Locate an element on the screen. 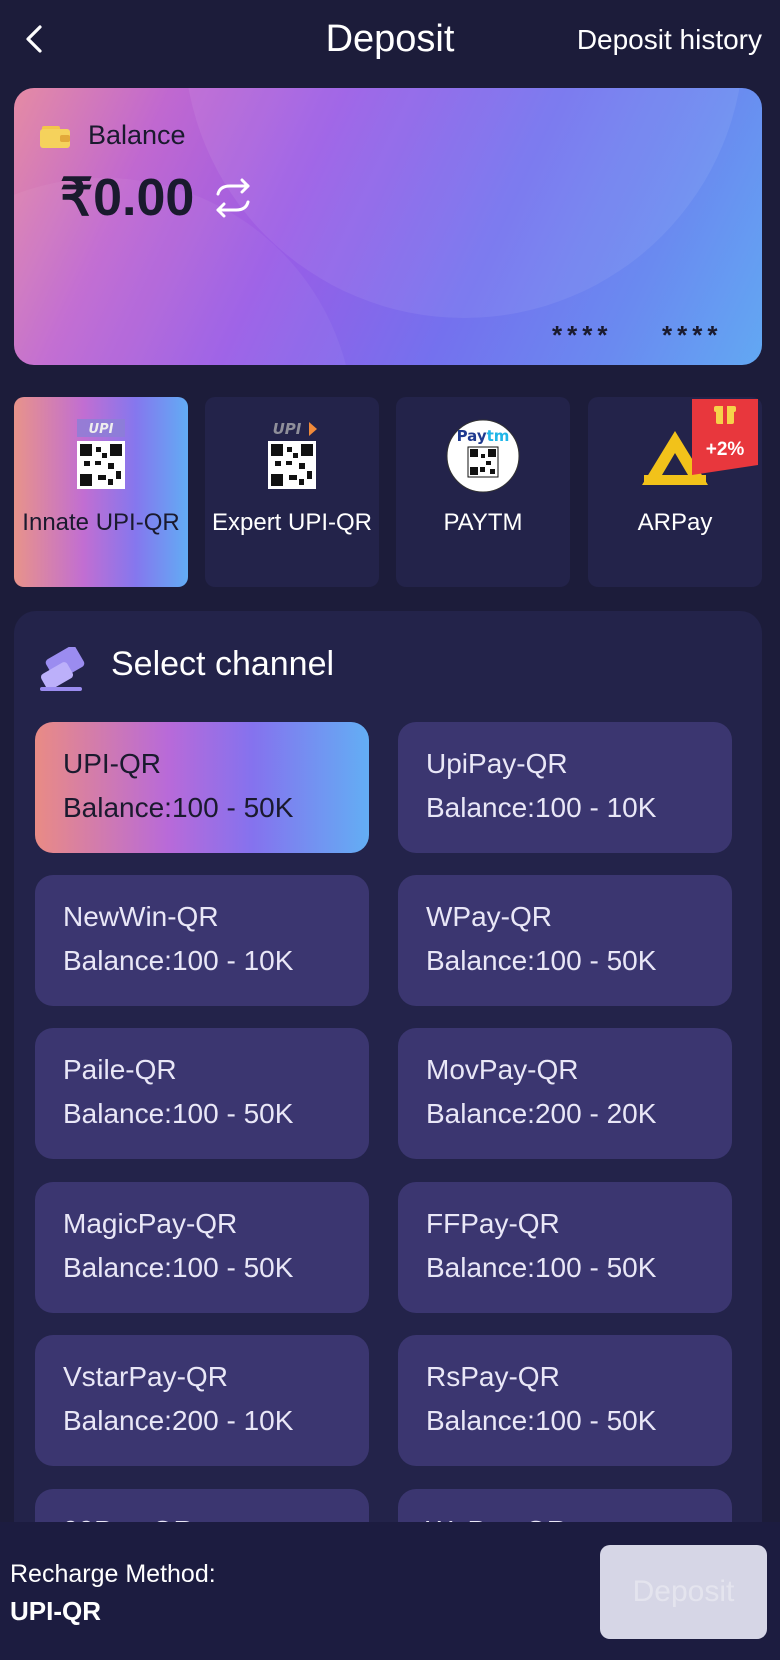  svg-text: Paytm is located at coordinates (483, 436).